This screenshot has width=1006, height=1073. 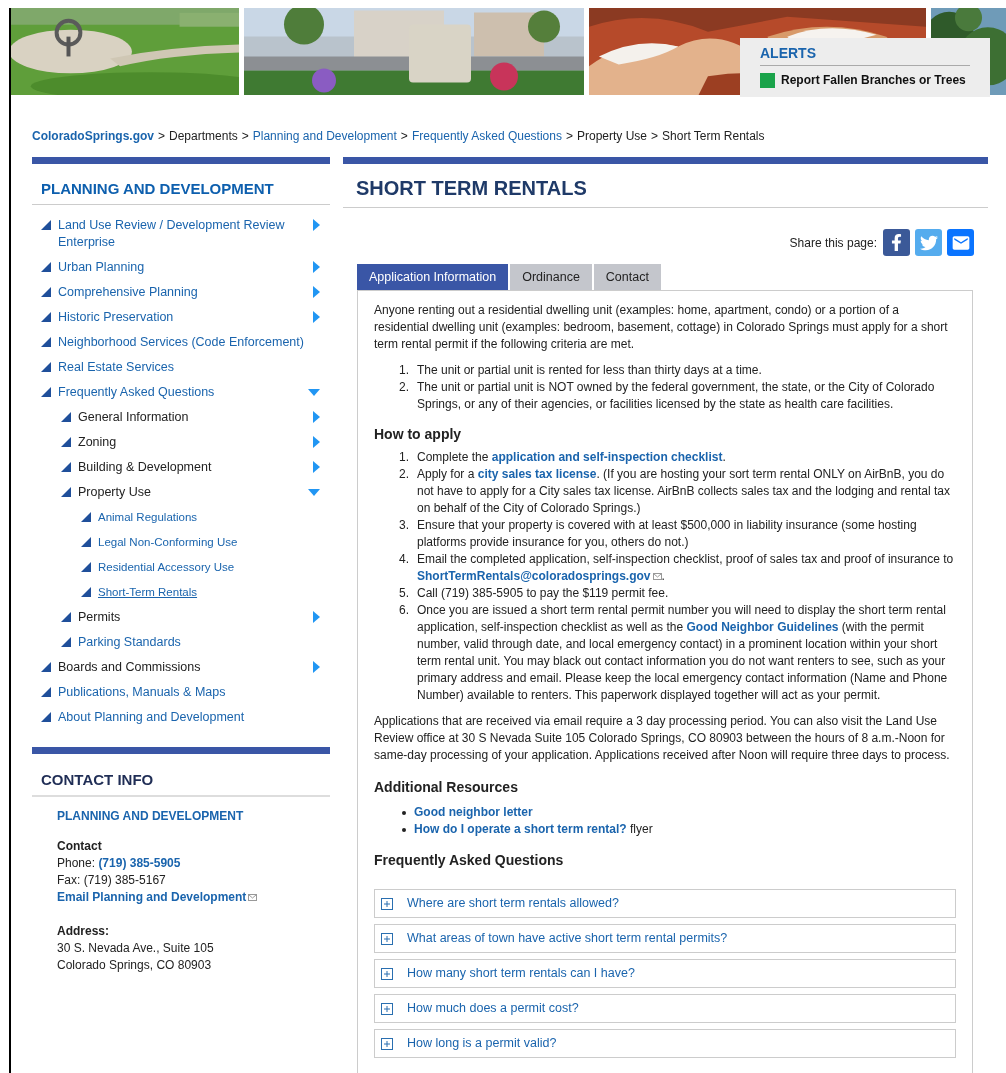 I want to click on facebook-share-button, so click(x=896, y=242).